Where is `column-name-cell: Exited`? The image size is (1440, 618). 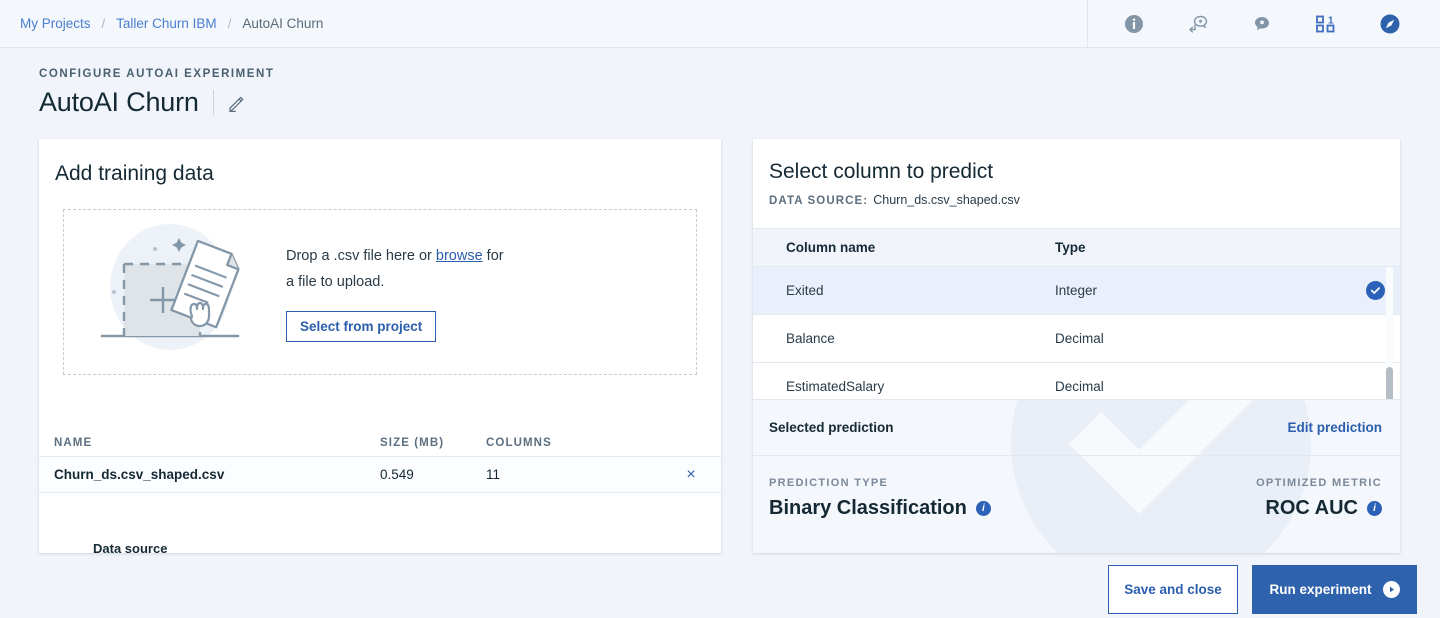
column-name-cell: Exited is located at coordinates (805, 290).